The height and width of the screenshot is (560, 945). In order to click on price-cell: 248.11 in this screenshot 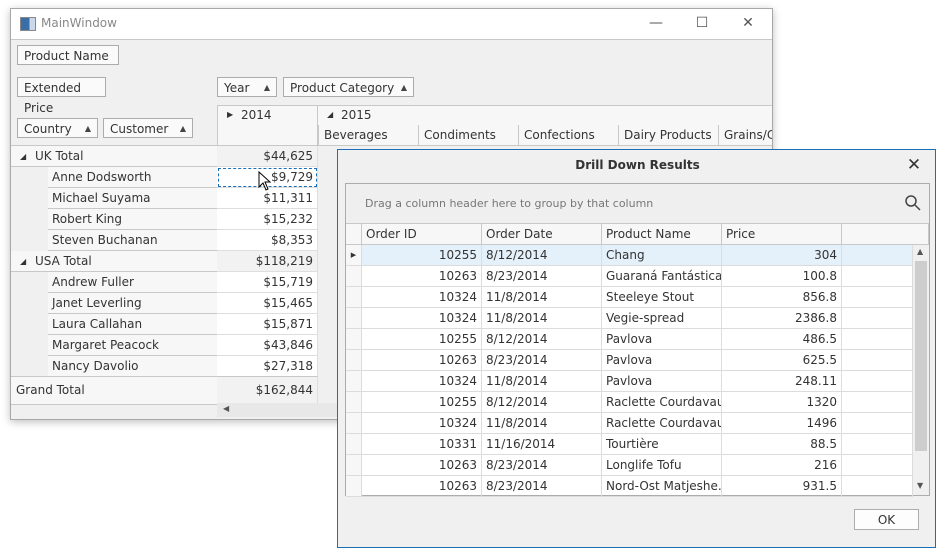, I will do `click(782, 381)`.